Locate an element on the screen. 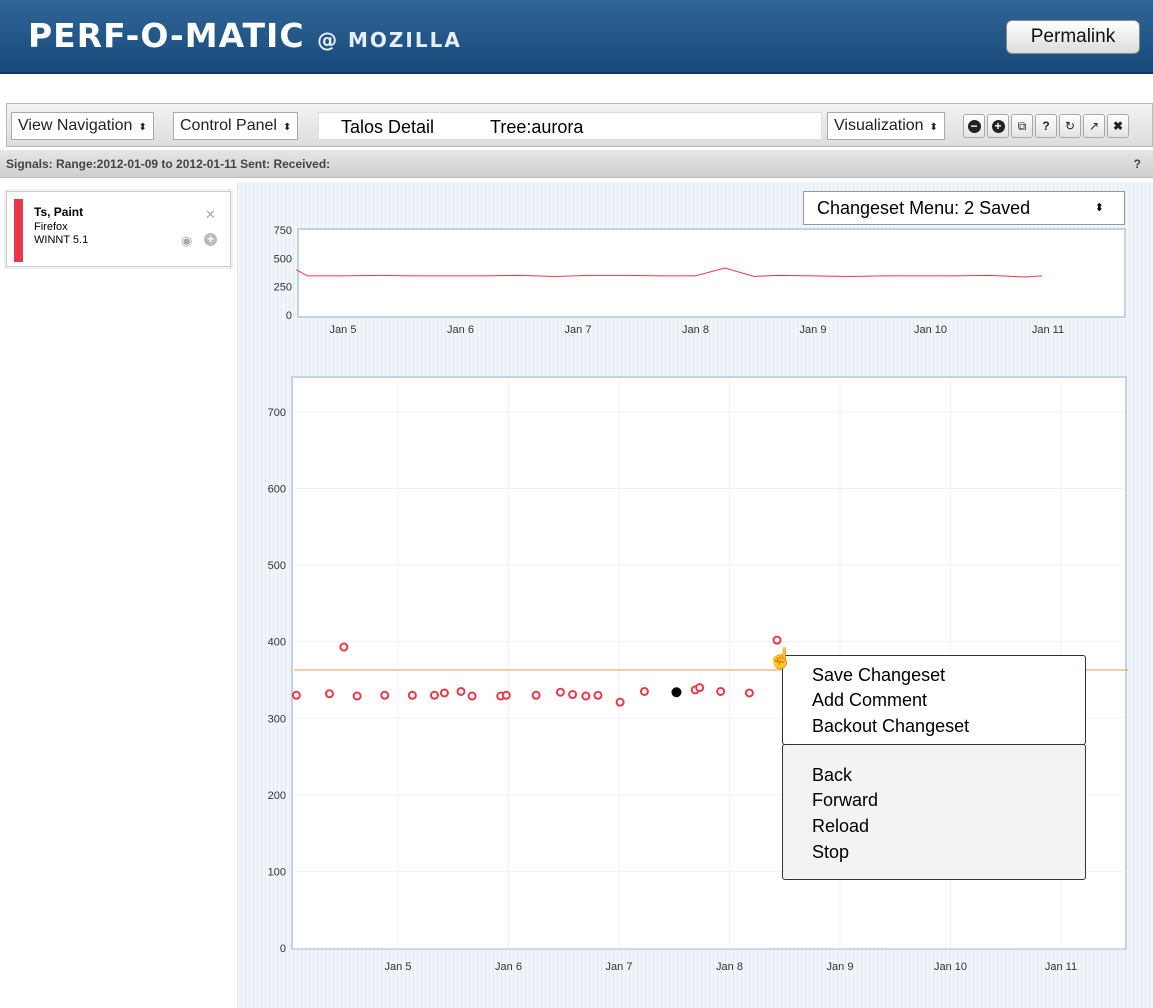 This screenshot has width=1153, height=1008. changeset-menu-dropdown: Changeset Menu: 2 Saved ⬍ is located at coordinates (964, 208).